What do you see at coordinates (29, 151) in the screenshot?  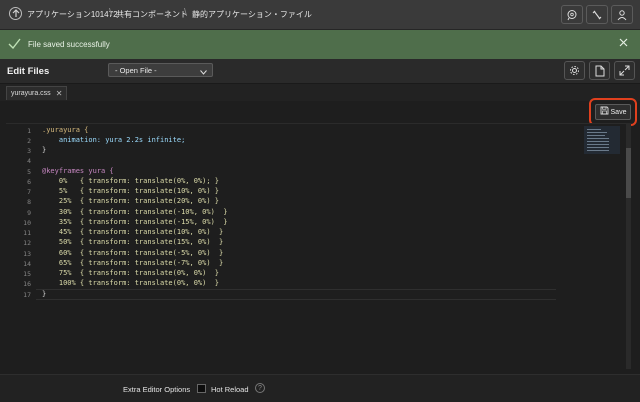 I see `line-number: 3` at bounding box center [29, 151].